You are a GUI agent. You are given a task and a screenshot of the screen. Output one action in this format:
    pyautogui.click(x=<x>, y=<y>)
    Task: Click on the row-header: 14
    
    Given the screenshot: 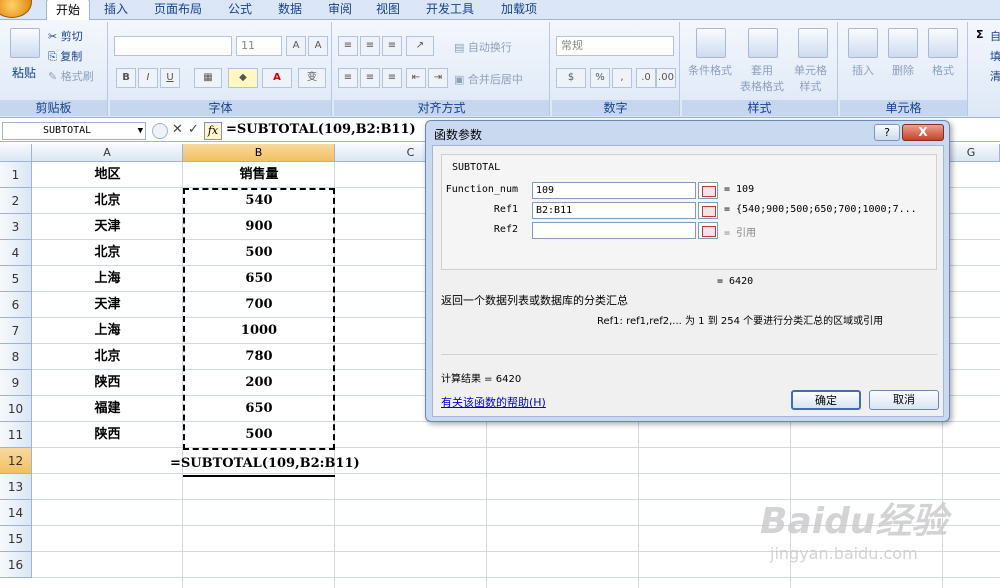 What is the action you would take?
    pyautogui.click(x=16, y=513)
    